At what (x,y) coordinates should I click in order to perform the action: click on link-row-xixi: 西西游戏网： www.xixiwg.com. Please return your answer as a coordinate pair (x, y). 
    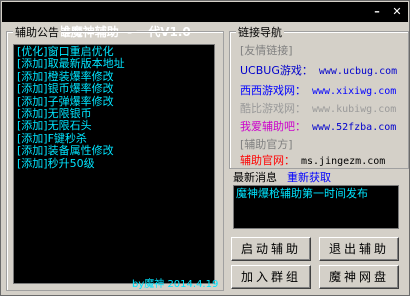
    Looking at the image, I should click on (318, 90).